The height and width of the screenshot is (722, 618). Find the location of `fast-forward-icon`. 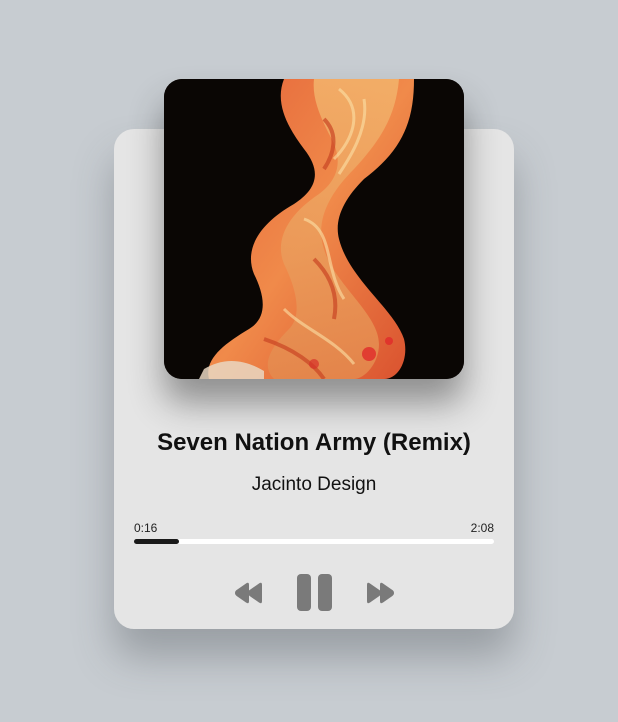

fast-forward-icon is located at coordinates (380, 593).